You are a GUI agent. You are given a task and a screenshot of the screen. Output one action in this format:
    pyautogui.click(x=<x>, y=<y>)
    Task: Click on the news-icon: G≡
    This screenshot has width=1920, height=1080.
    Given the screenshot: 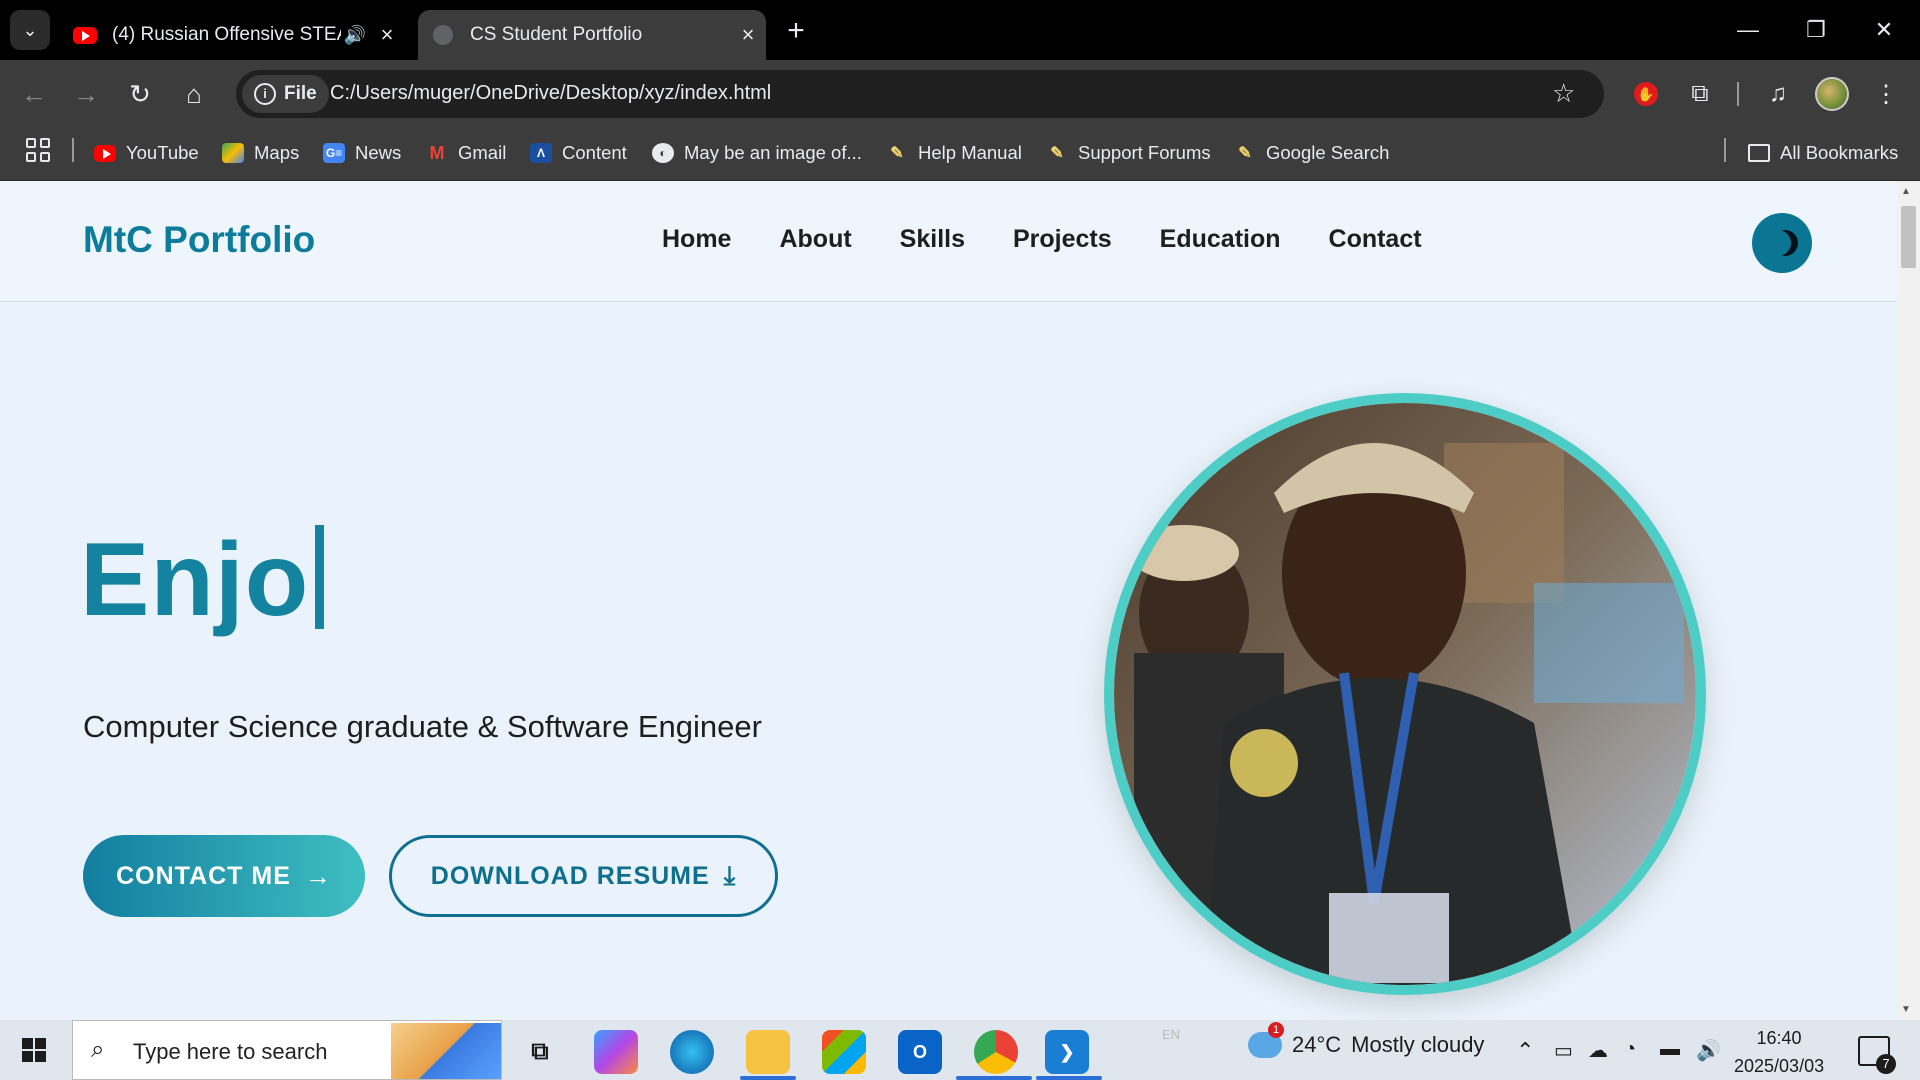 What is the action you would take?
    pyautogui.click(x=334, y=153)
    